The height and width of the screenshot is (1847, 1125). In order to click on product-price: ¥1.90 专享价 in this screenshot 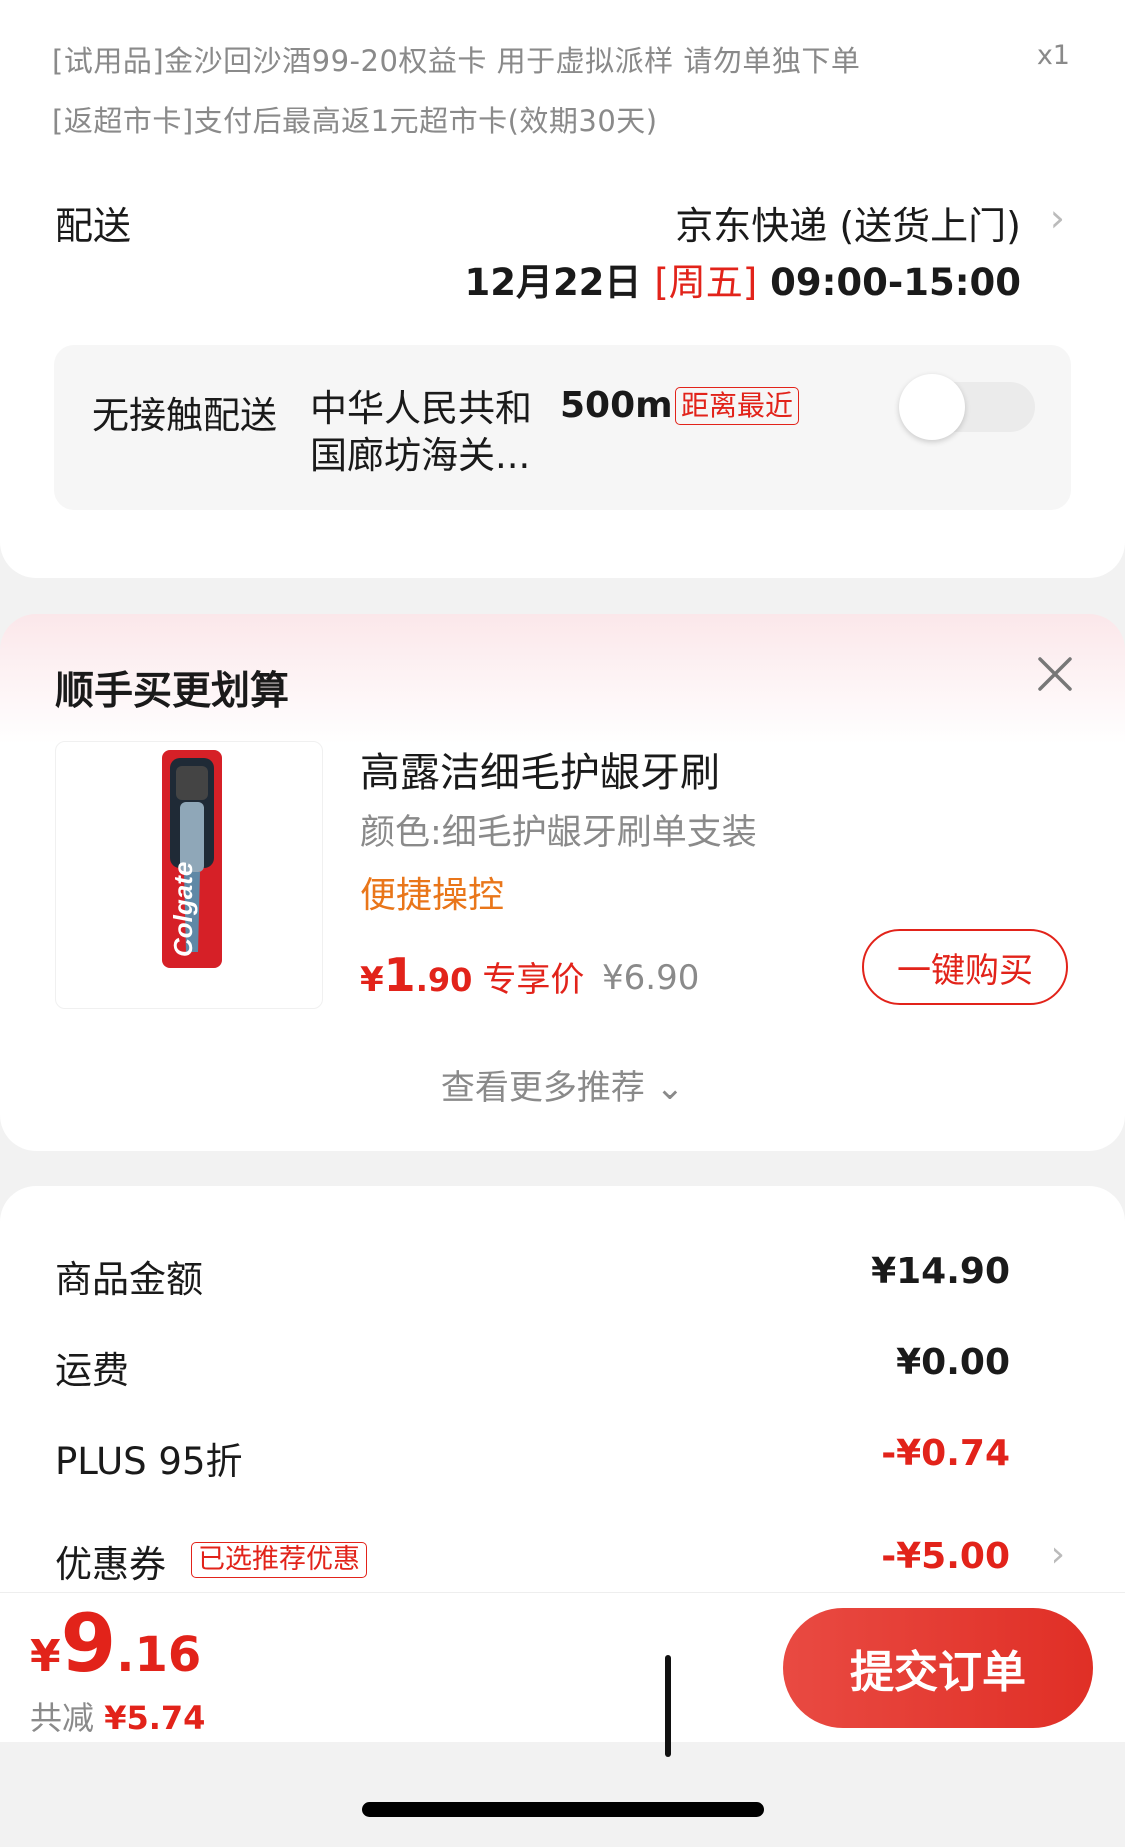, I will do `click(472, 975)`.